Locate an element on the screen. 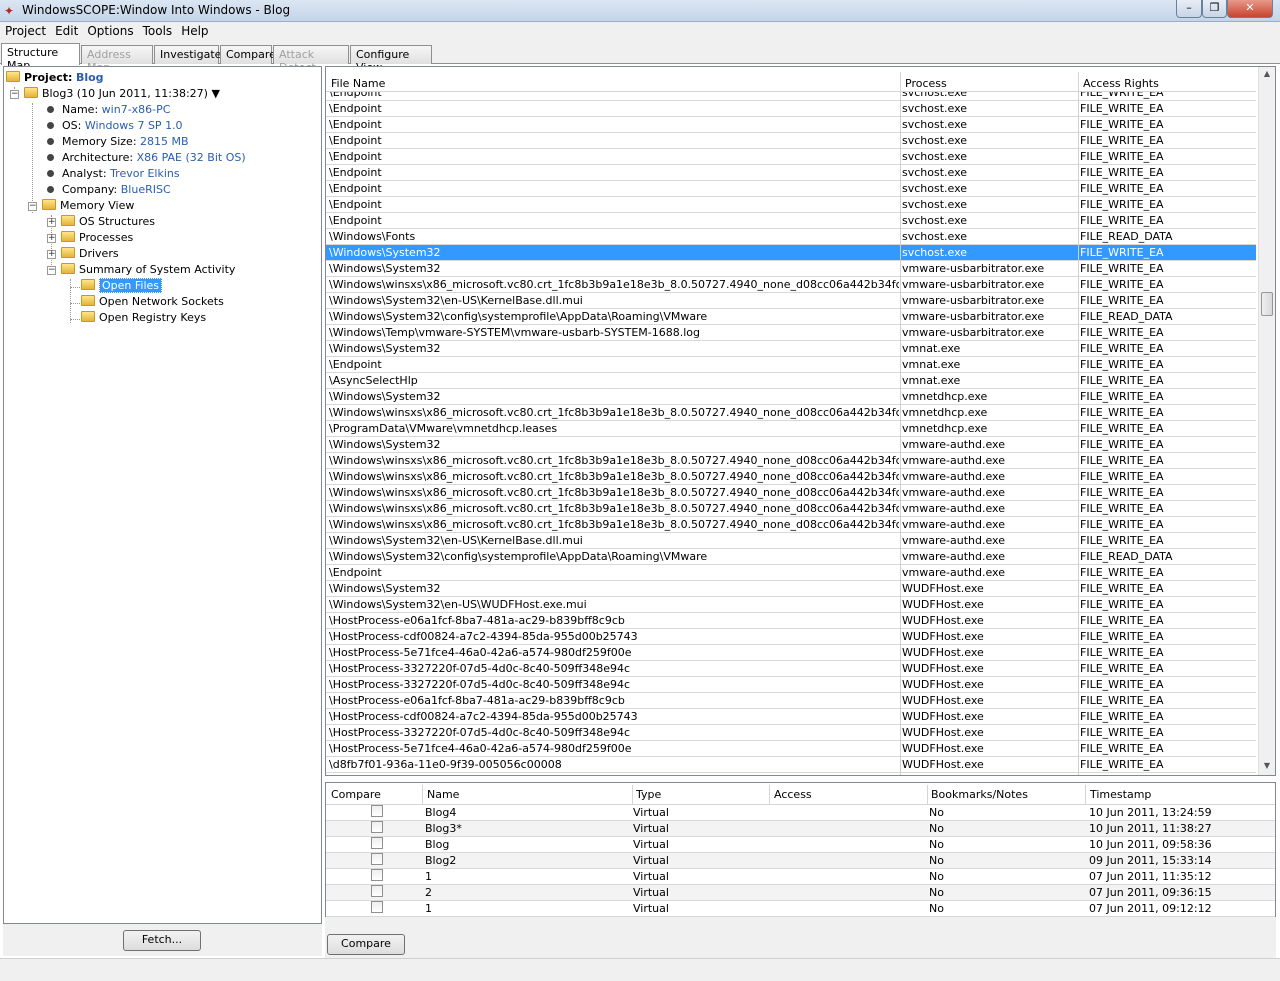 The height and width of the screenshot is (981, 1280). tree-summary-activity: Summary of System Activity is located at coordinates (148, 270).